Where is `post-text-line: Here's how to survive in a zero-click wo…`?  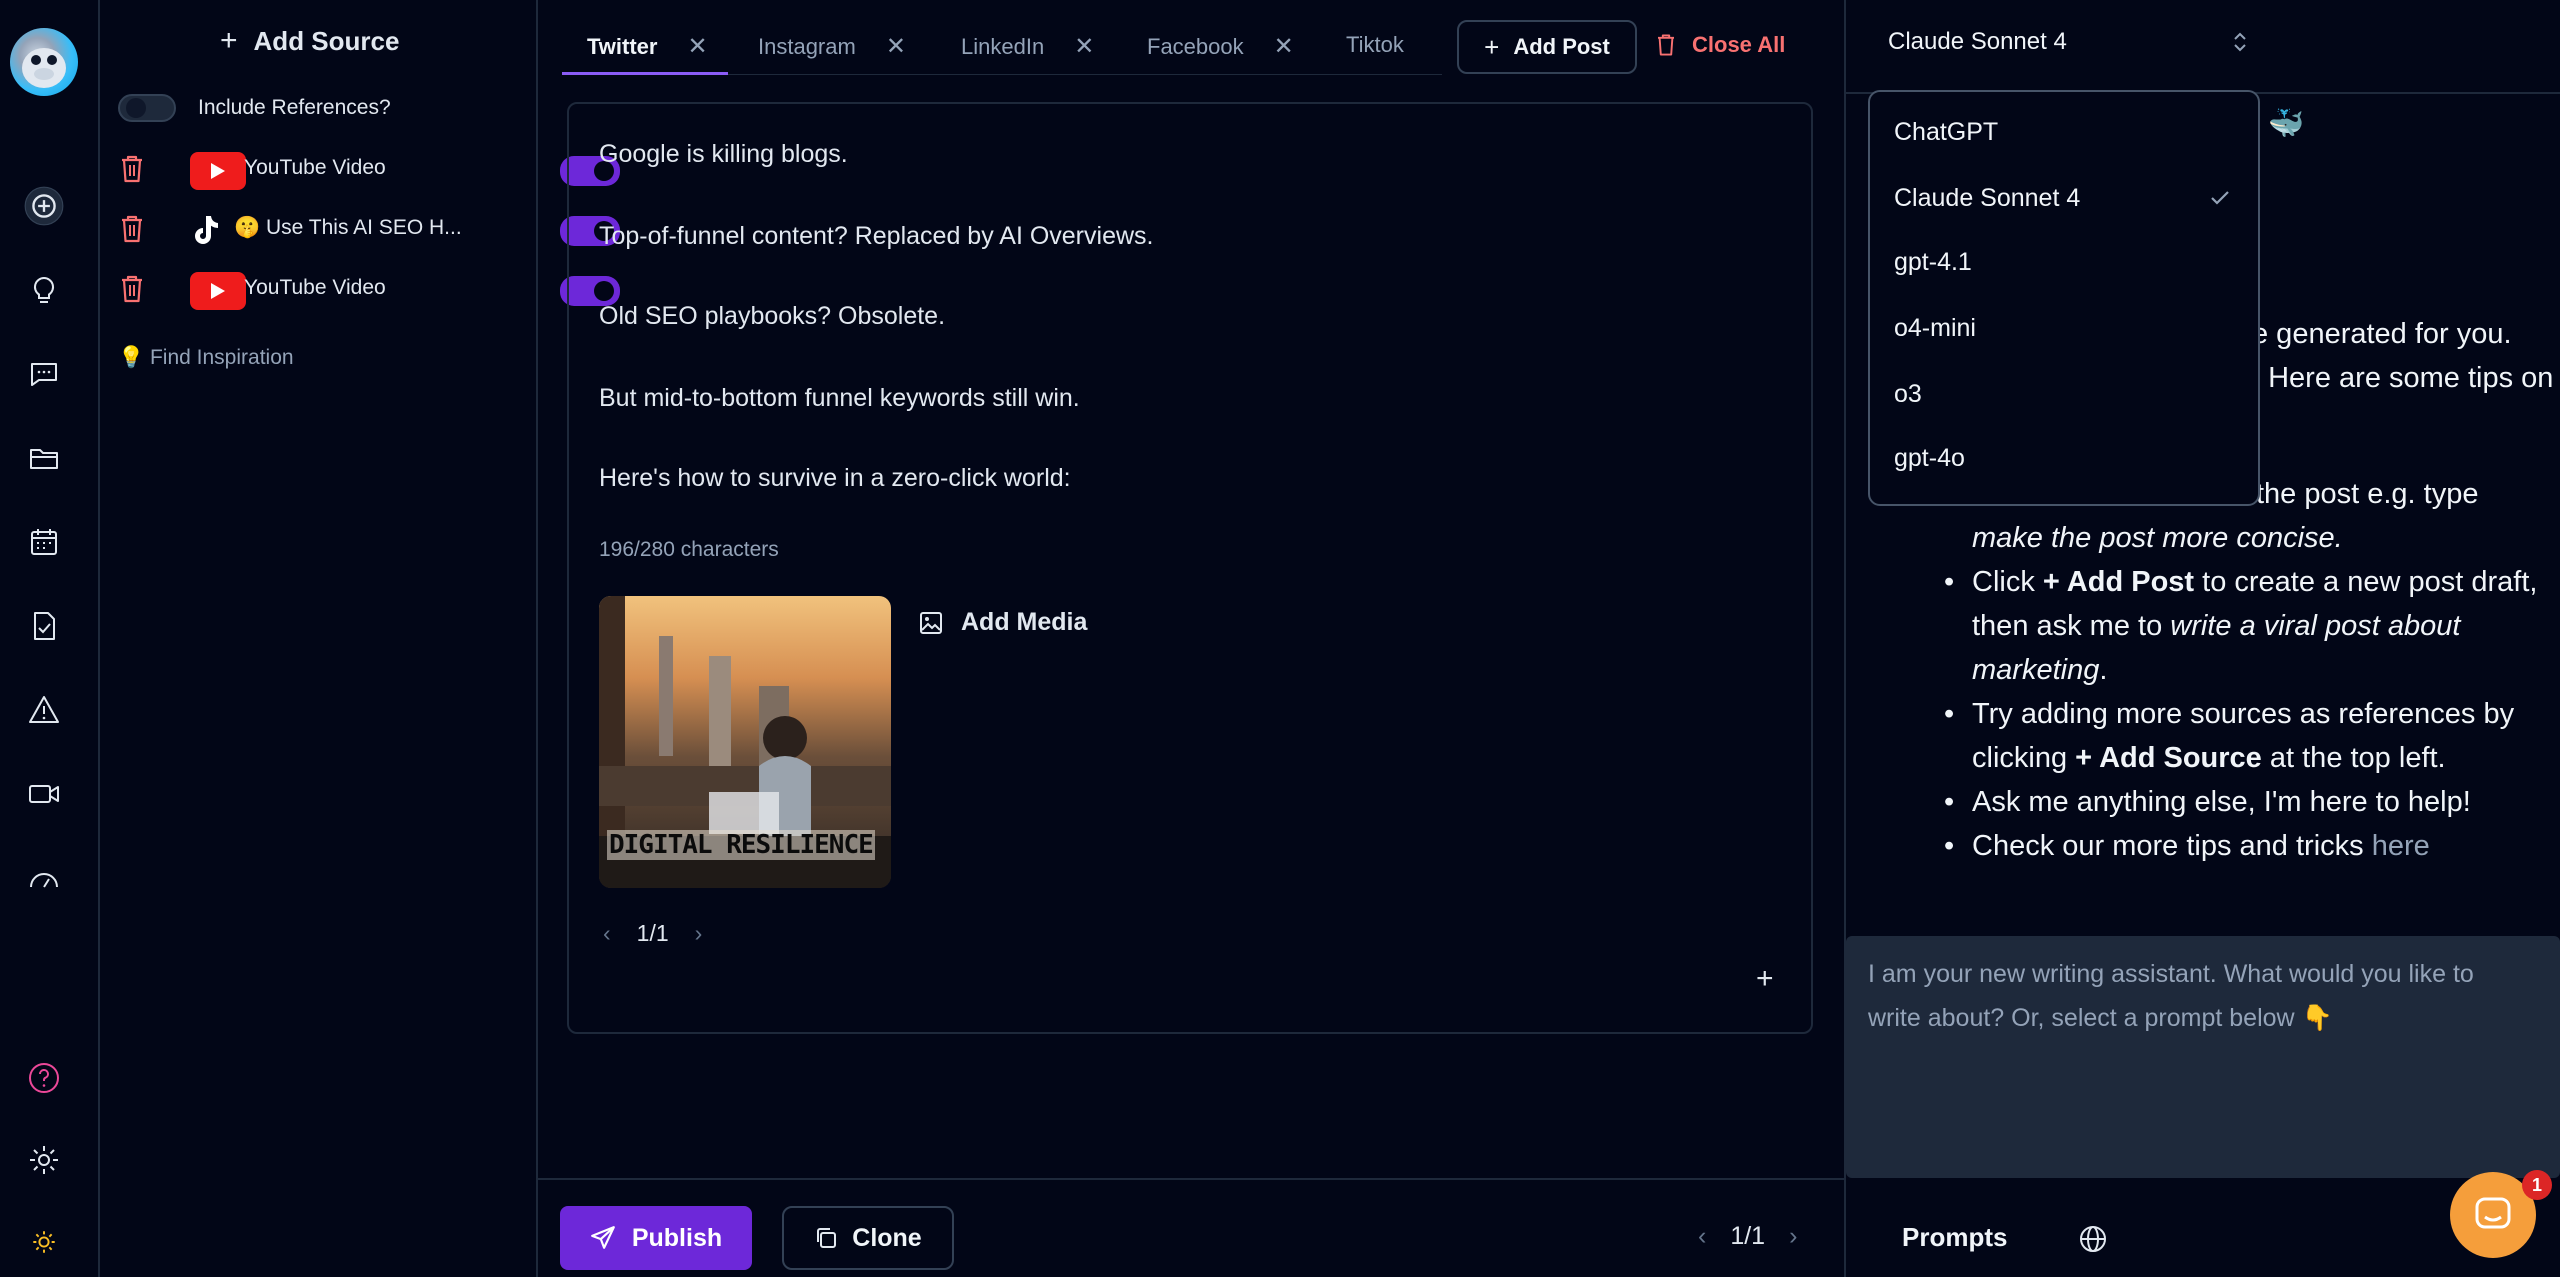
post-text-line: Here's how to survive in a zero-click wo… is located at coordinates (835, 478).